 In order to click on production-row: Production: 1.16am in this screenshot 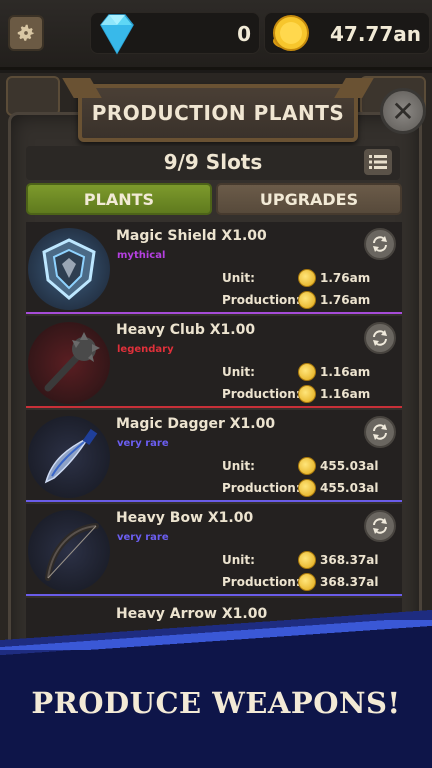, I will do `click(310, 394)`.